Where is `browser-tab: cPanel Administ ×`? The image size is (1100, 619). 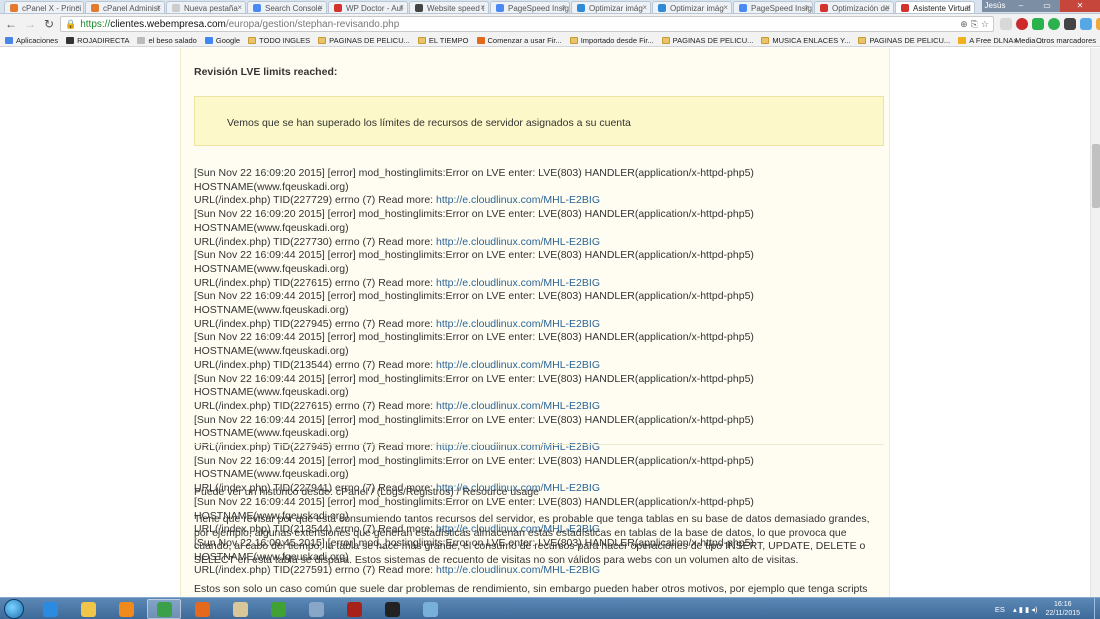 browser-tab: cPanel Administ × is located at coordinates (125, 7).